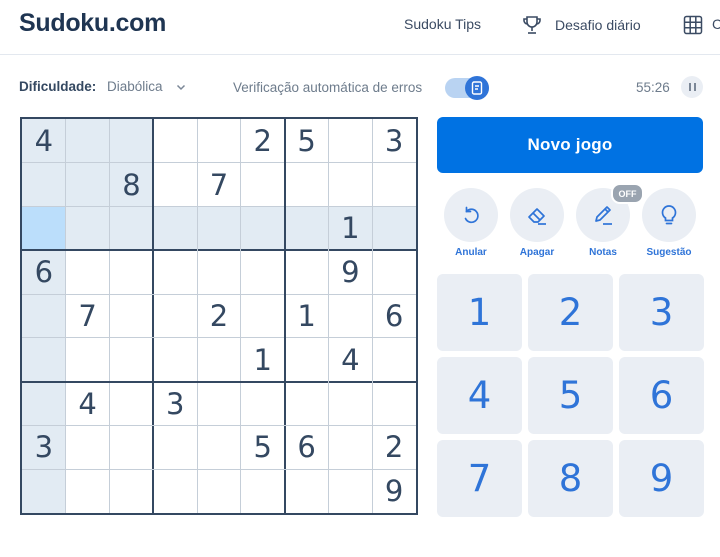 The image size is (720, 557). What do you see at coordinates (442, 24) in the screenshot?
I see `nav-sudoku-tips: Sudoku Tips` at bounding box center [442, 24].